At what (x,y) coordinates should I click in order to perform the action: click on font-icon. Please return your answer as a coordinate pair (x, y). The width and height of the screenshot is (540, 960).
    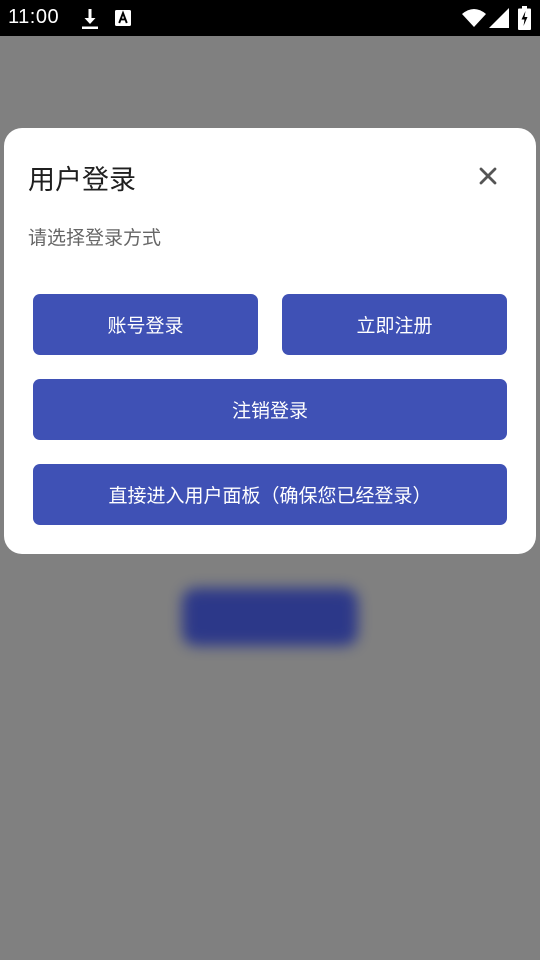
    Looking at the image, I should click on (123, 18).